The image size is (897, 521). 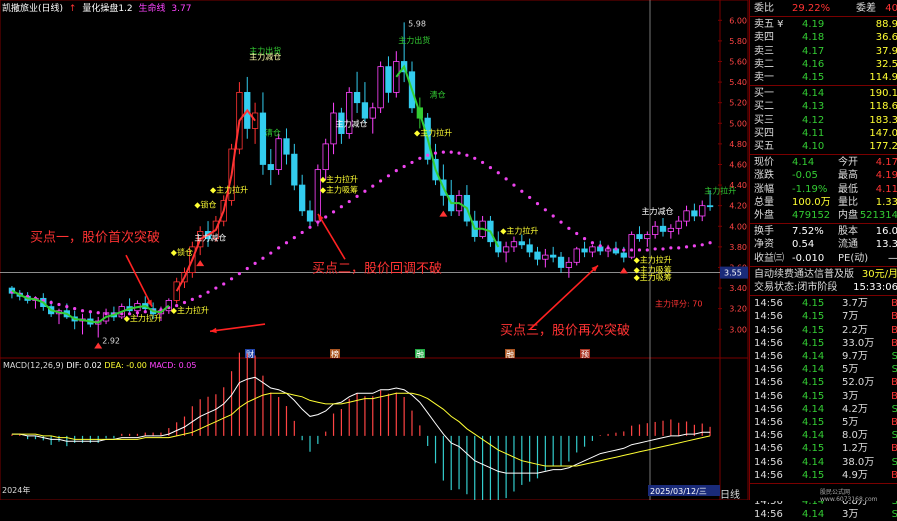 I want to click on quote-row: 涨幅 -1.19% 最低 4.11, so click(x=823, y=189).